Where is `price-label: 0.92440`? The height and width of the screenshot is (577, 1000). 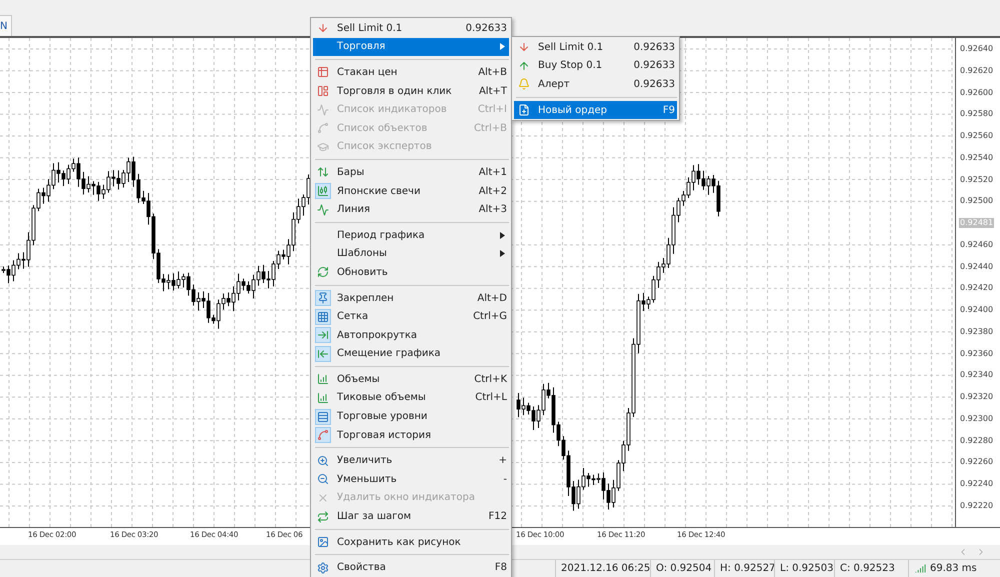
price-label: 0.92440 is located at coordinates (976, 267).